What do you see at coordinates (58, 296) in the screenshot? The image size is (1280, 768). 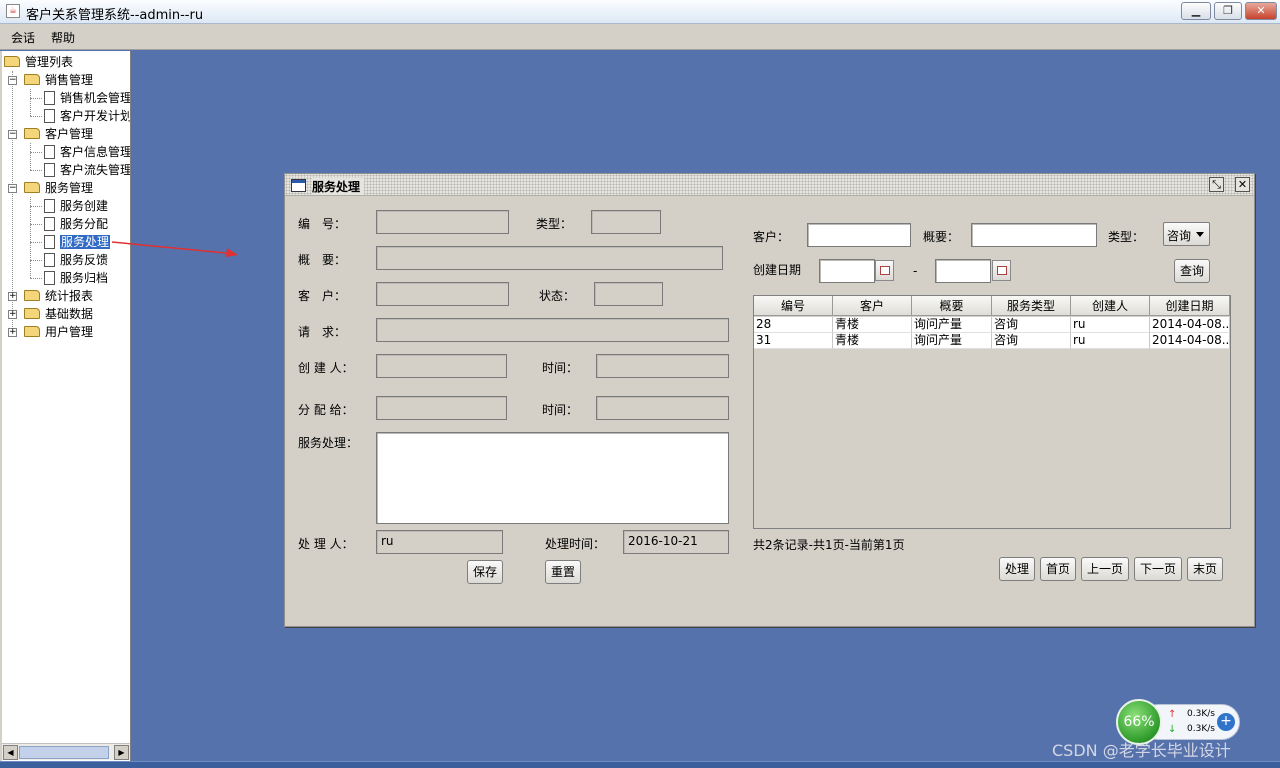 I see `tree-group-reports: 统计报表` at bounding box center [58, 296].